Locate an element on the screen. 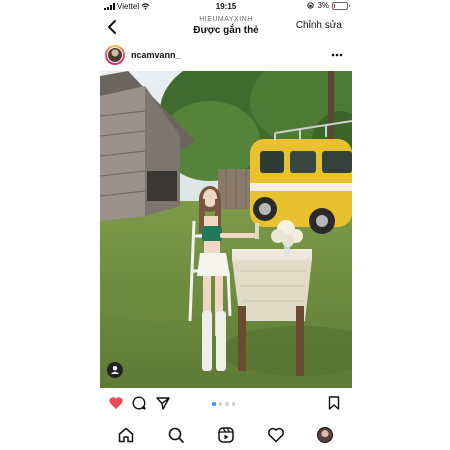 The width and height of the screenshot is (450, 450). post-action-bar is located at coordinates (226, 403).